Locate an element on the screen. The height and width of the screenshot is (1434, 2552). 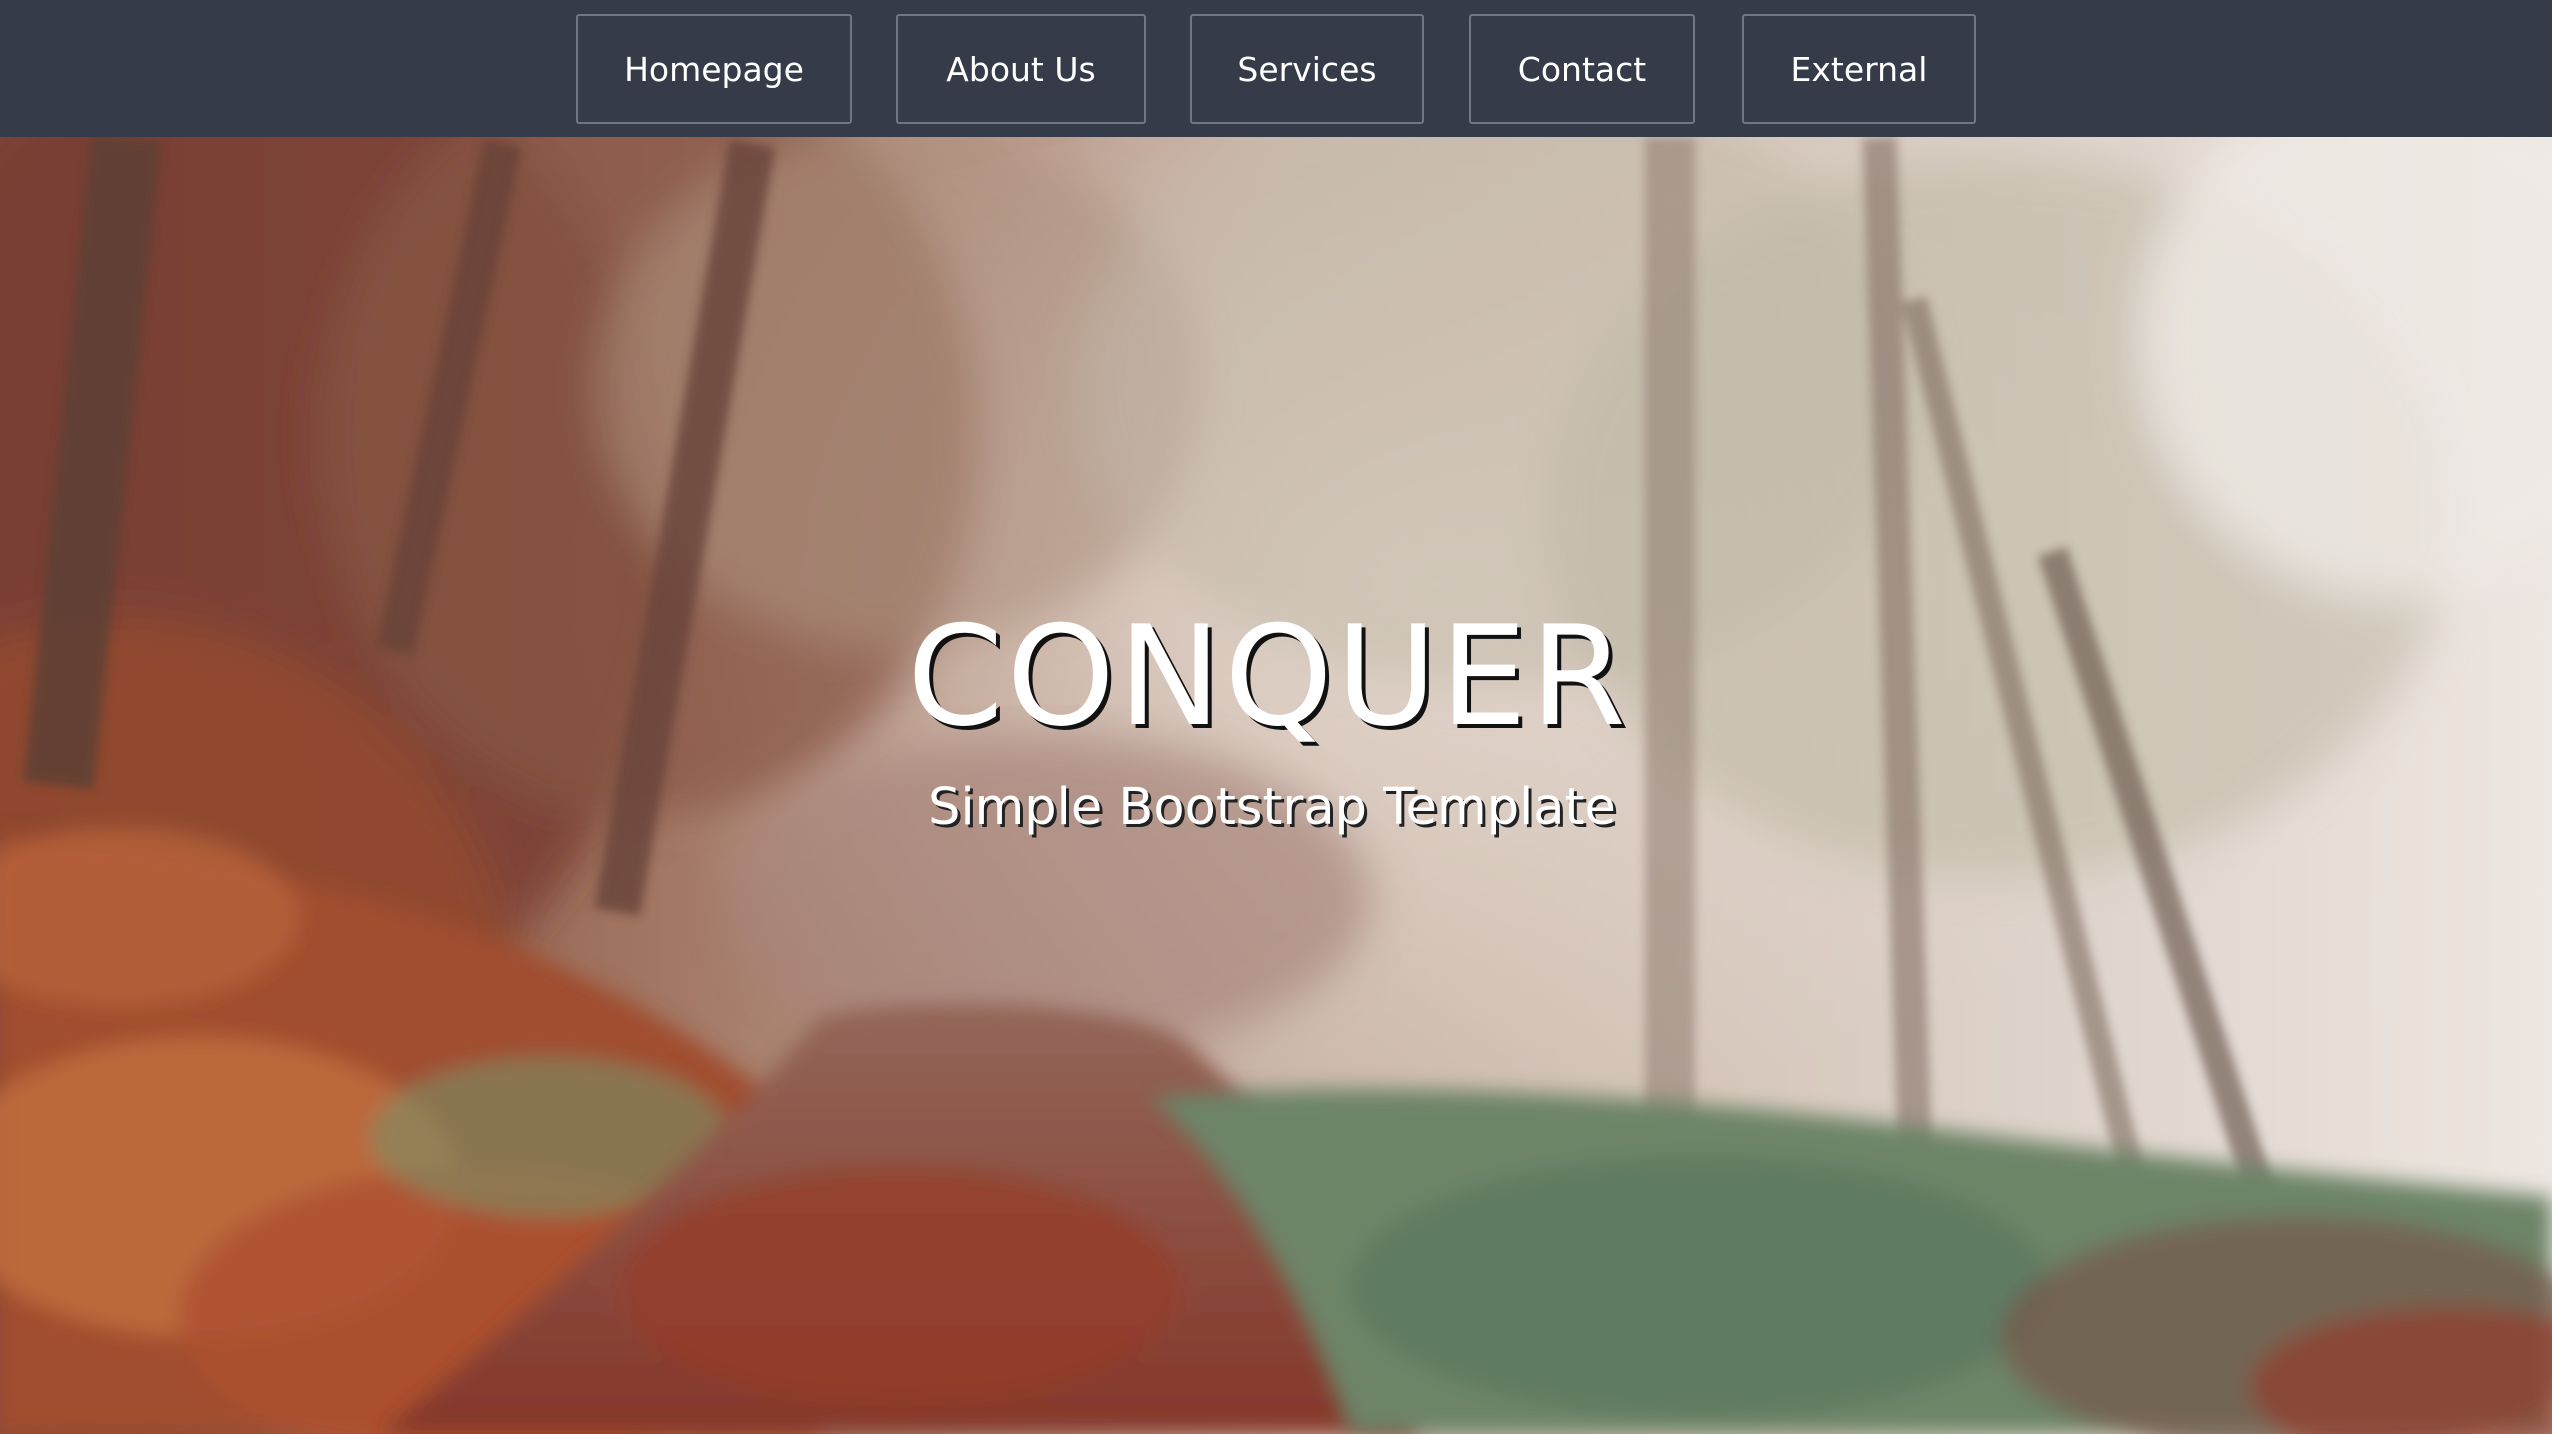
nav-contact-button: Contact is located at coordinates (1582, 69).